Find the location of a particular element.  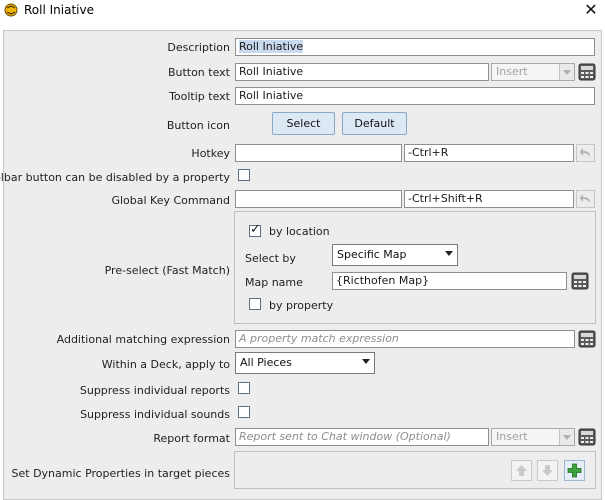

map-name-field: {Ricthofen Map} is located at coordinates (449, 281).